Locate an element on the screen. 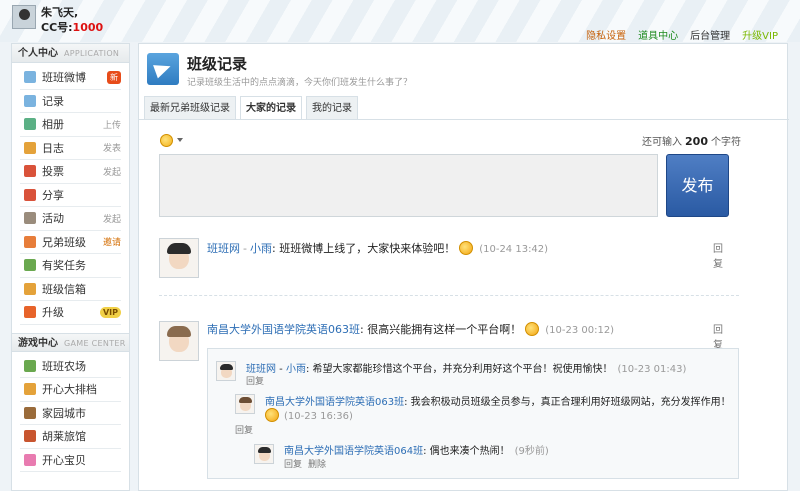  char-remaining: 还可输入 200 个字符 is located at coordinates (691, 140).